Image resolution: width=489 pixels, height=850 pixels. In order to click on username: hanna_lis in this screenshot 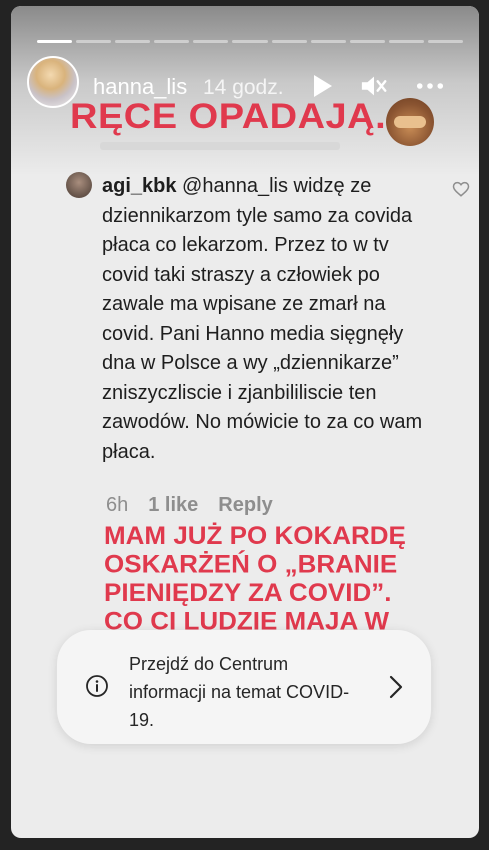, I will do `click(140, 87)`.